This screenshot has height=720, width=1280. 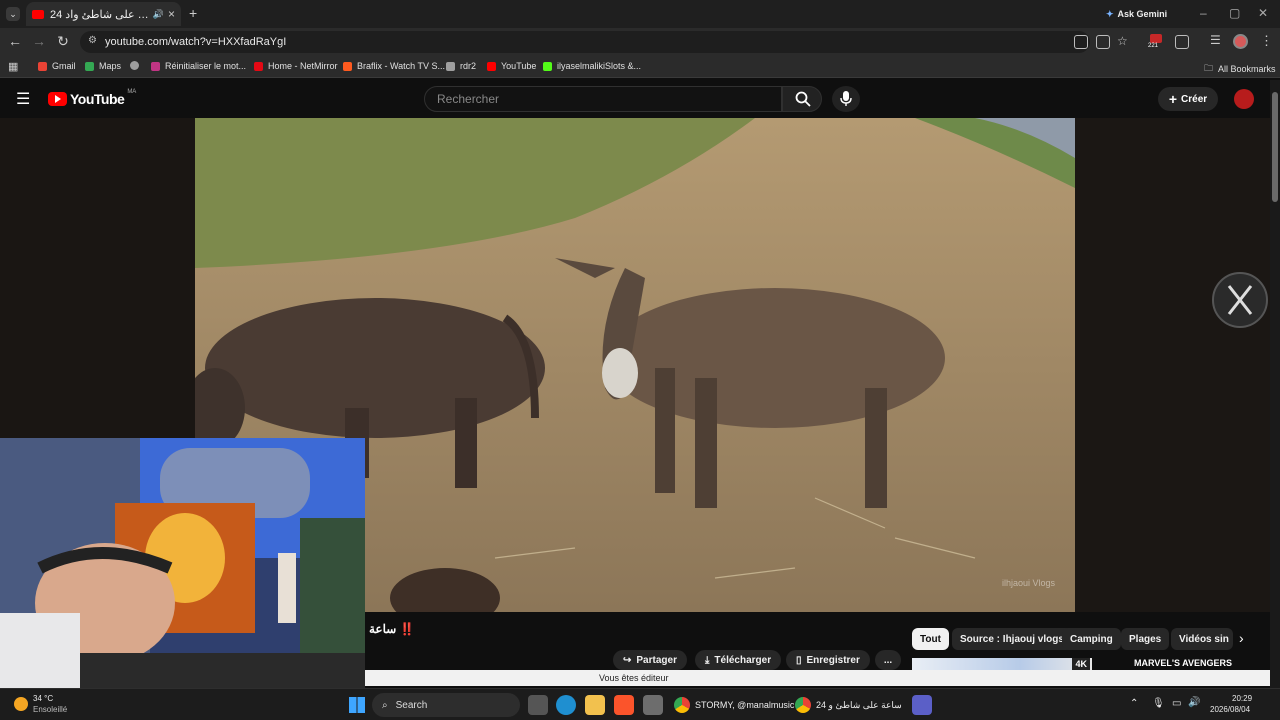 What do you see at coordinates (57, 99) in the screenshot?
I see `youtube-play-icon` at bounding box center [57, 99].